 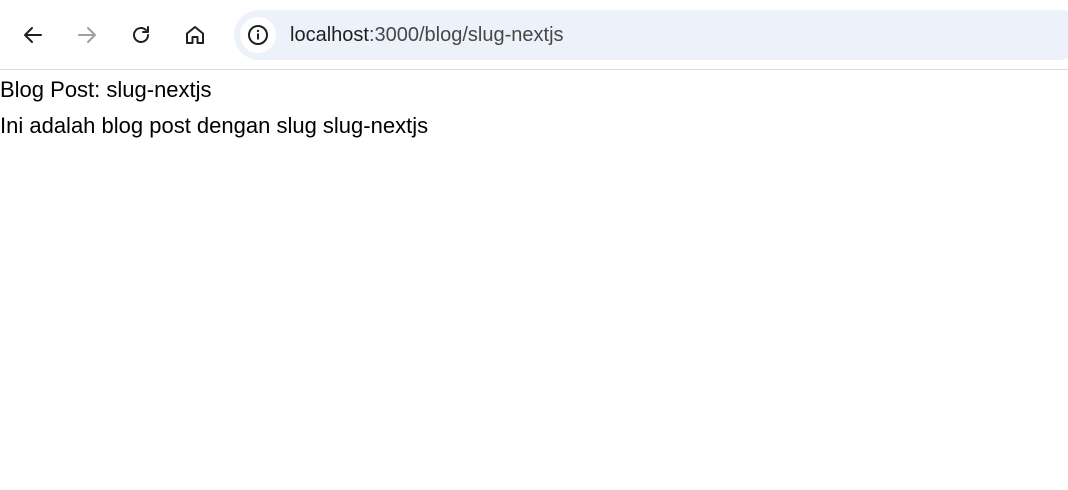 I want to click on browser-toolbar: localhost:3000/blog/slug-nextjs, so click(x=534, y=35).